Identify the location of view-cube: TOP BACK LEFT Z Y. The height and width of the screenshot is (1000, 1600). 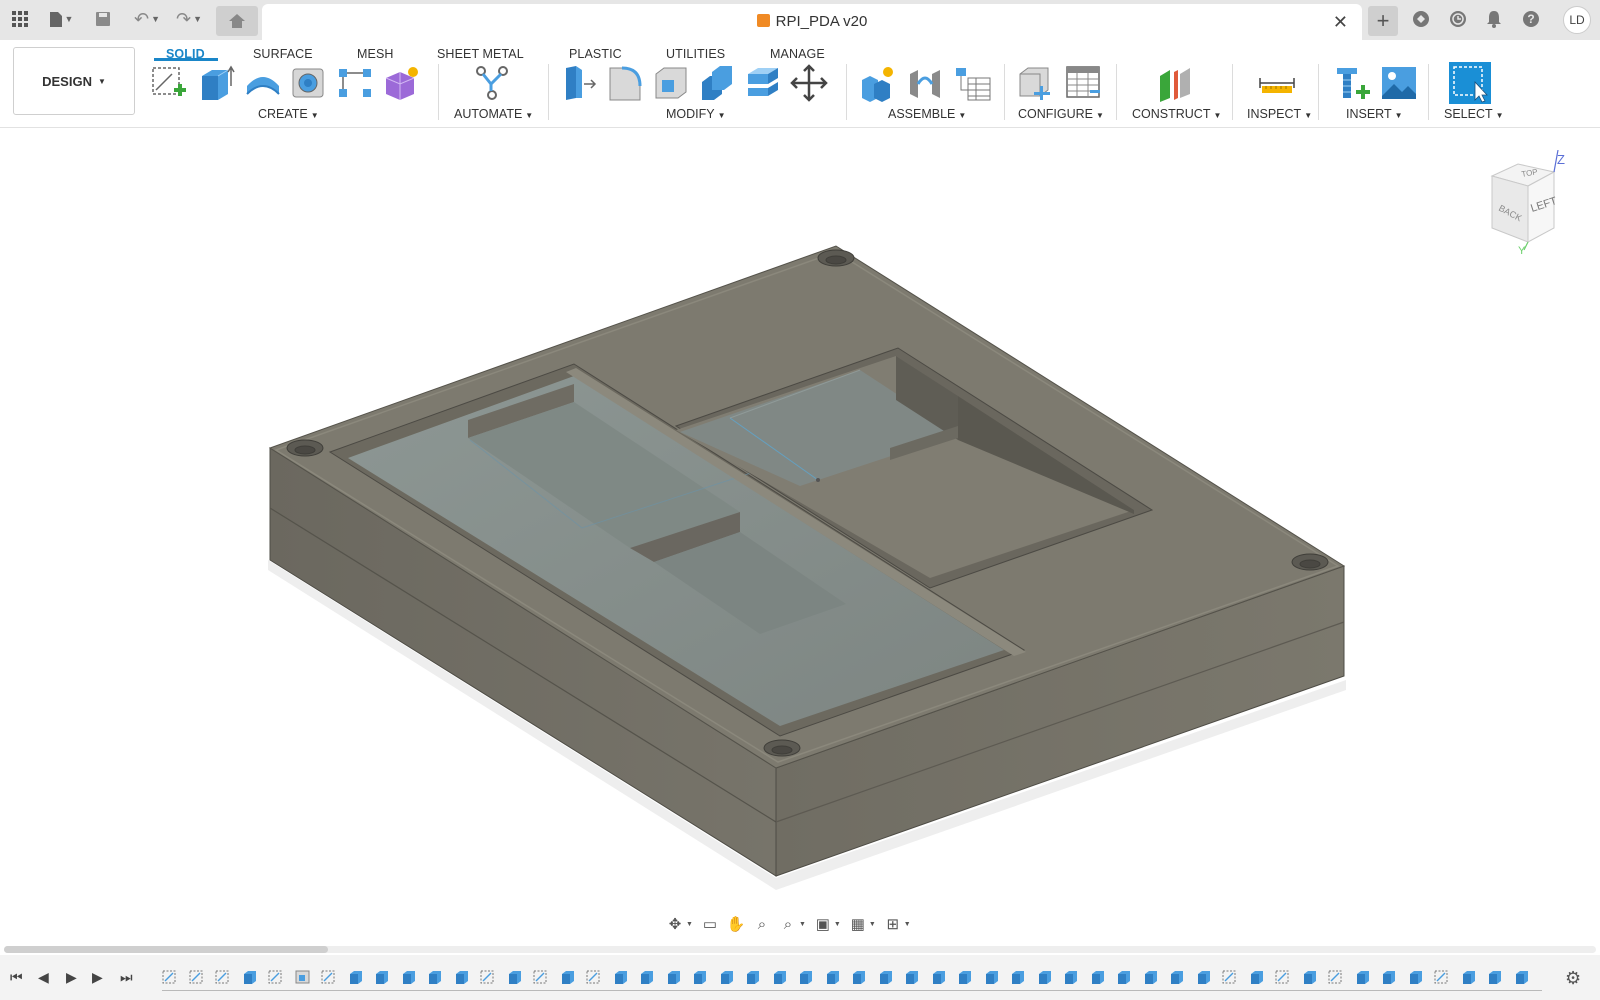
(1533, 205).